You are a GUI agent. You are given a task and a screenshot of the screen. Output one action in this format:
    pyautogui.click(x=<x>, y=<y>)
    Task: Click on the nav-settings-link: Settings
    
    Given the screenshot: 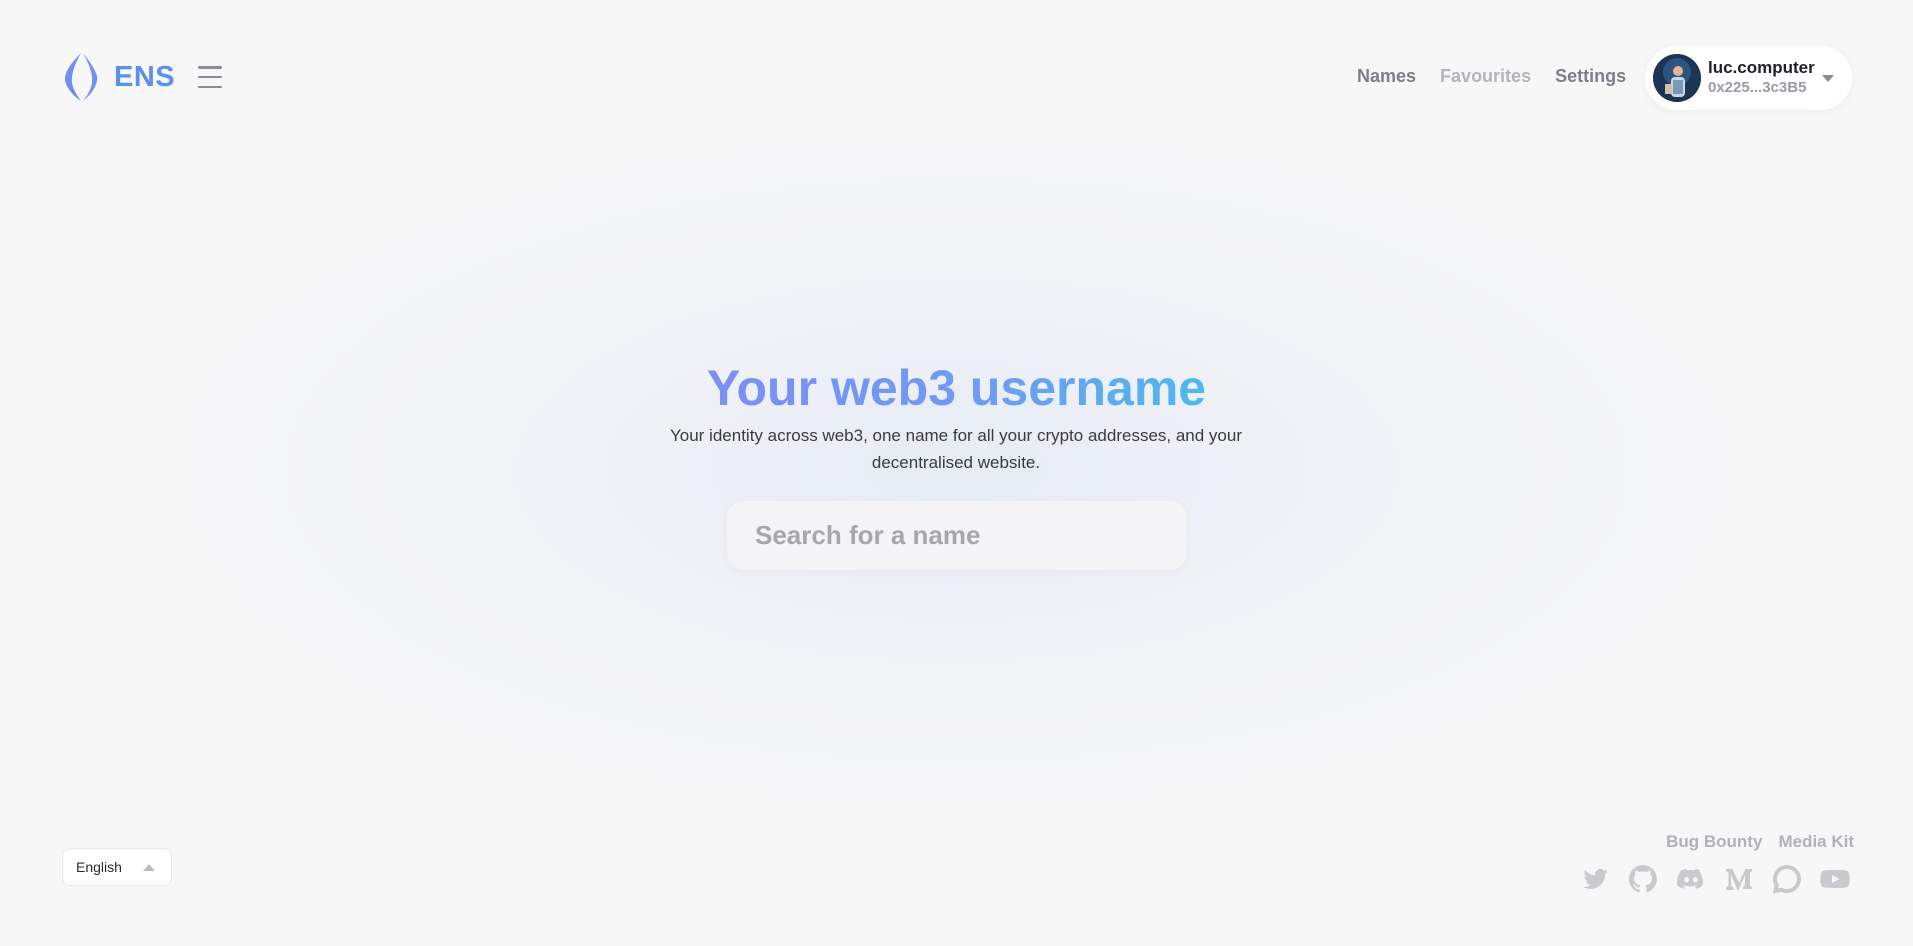 What is the action you would take?
    pyautogui.click(x=1590, y=76)
    